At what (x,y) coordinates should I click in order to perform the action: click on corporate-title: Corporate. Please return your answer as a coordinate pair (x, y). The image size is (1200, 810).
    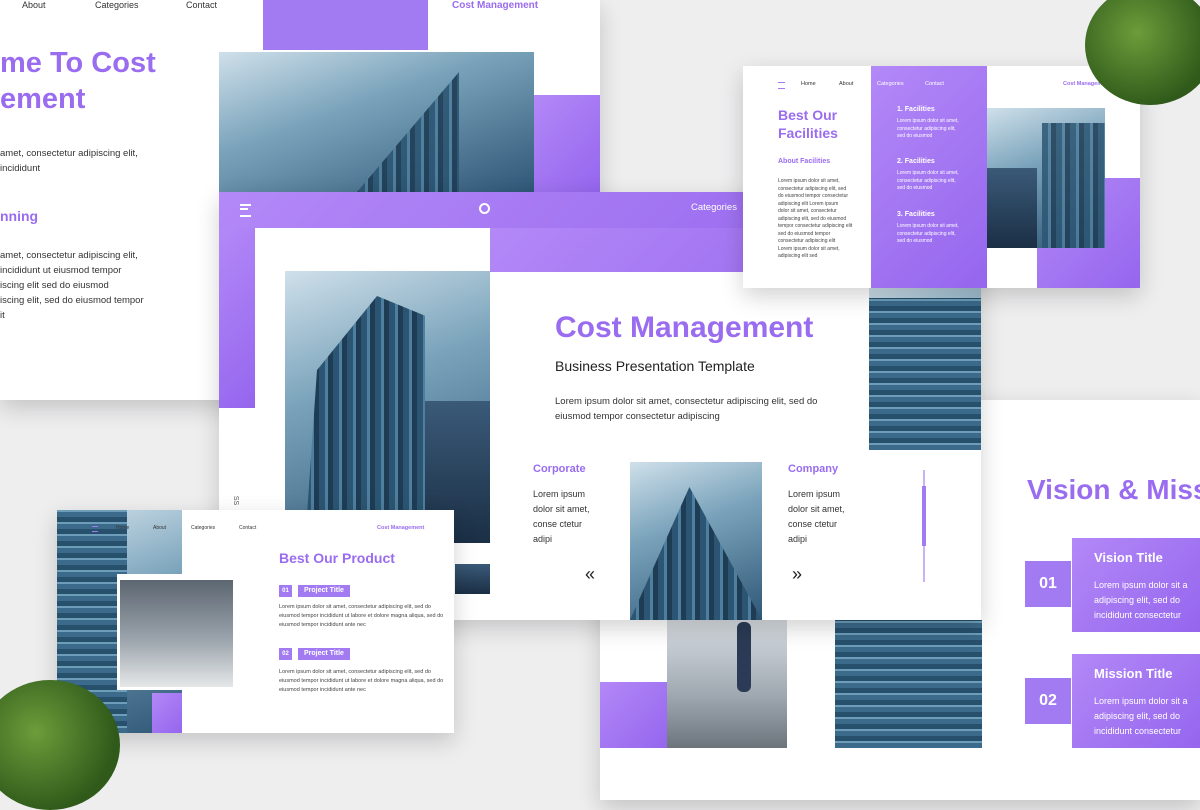
    Looking at the image, I should click on (559, 469).